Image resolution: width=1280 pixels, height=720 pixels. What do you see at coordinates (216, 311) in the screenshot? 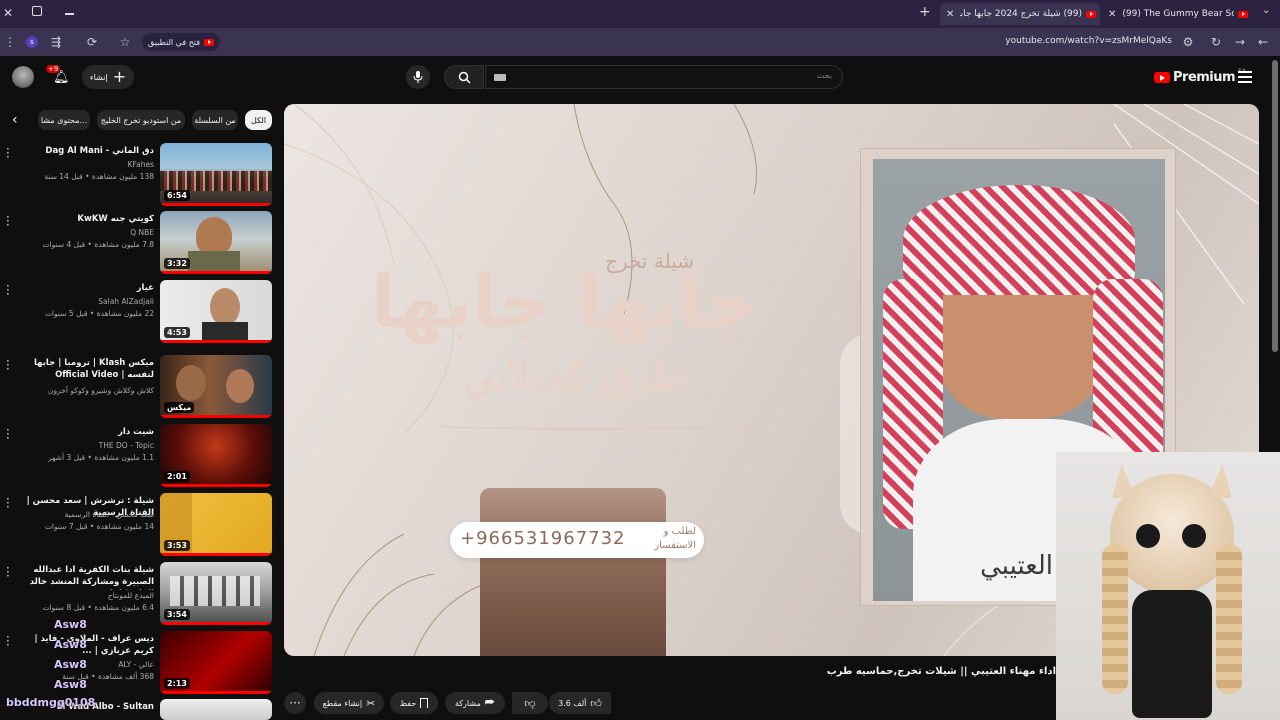
I see `video-thumbnail: 4:53` at bounding box center [216, 311].